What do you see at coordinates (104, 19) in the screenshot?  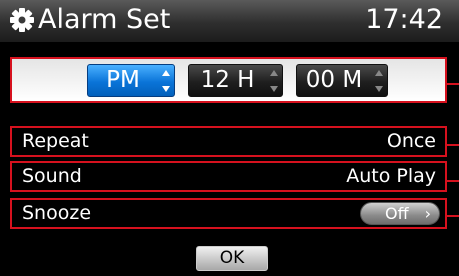 I see `page-title: Alarm Set` at bounding box center [104, 19].